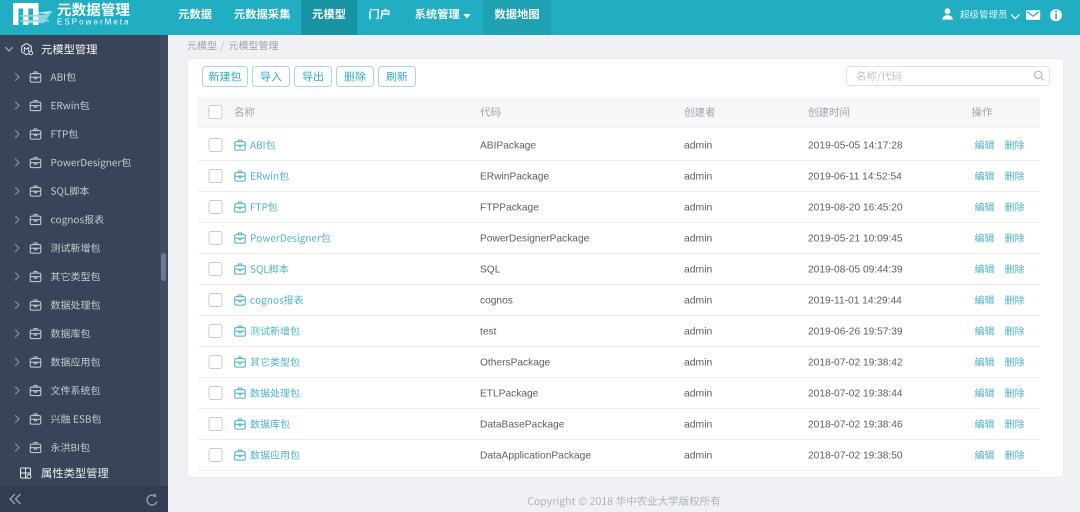 Image resolution: width=1080 pixels, height=512 pixels. I want to click on svg-text: 2019-06-26 19:57:39, so click(855, 332).